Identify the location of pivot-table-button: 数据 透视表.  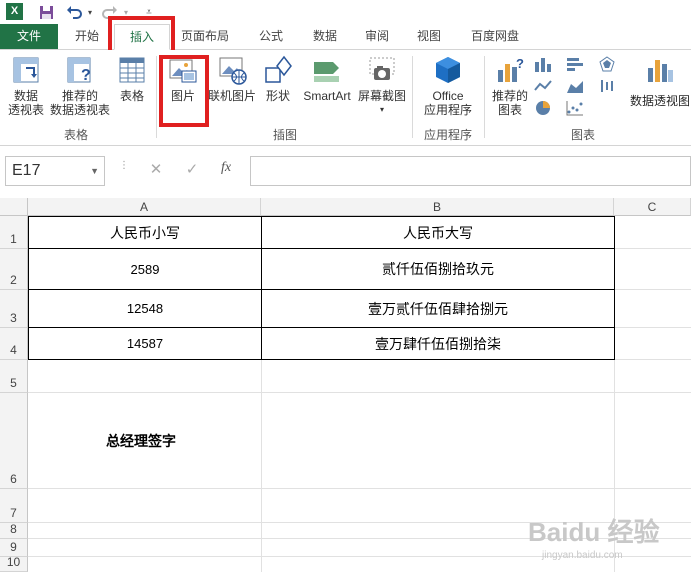
(26, 85).